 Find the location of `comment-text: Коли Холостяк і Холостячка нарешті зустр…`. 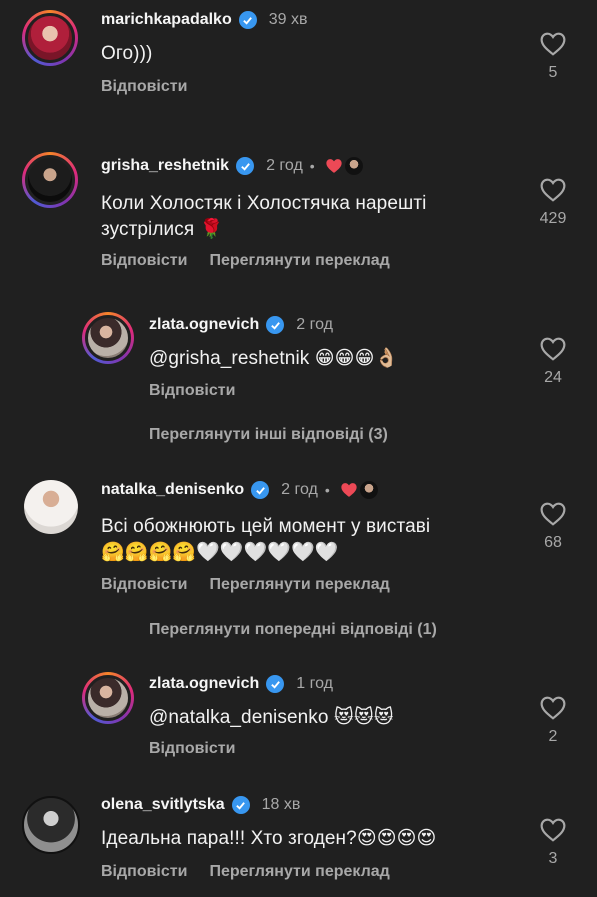

comment-text: Коли Холостяк і Холостячка нарешті зустр… is located at coordinates (263, 217).